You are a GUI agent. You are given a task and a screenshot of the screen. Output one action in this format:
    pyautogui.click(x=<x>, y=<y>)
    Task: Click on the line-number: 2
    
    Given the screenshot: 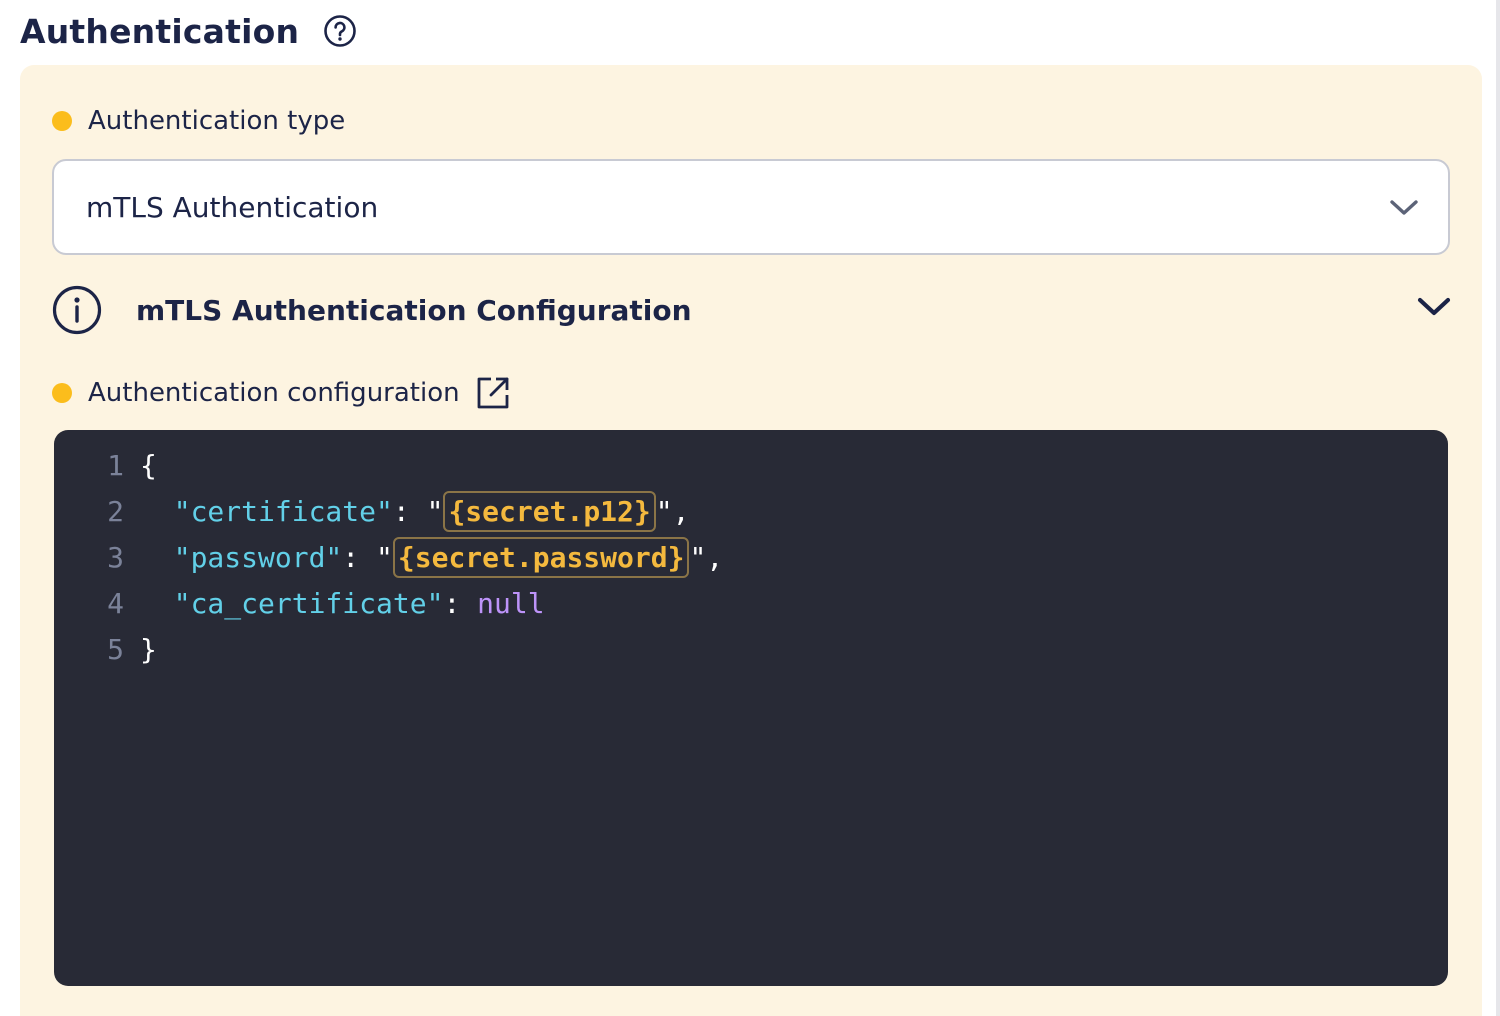 What is the action you would take?
    pyautogui.click(x=115, y=511)
    